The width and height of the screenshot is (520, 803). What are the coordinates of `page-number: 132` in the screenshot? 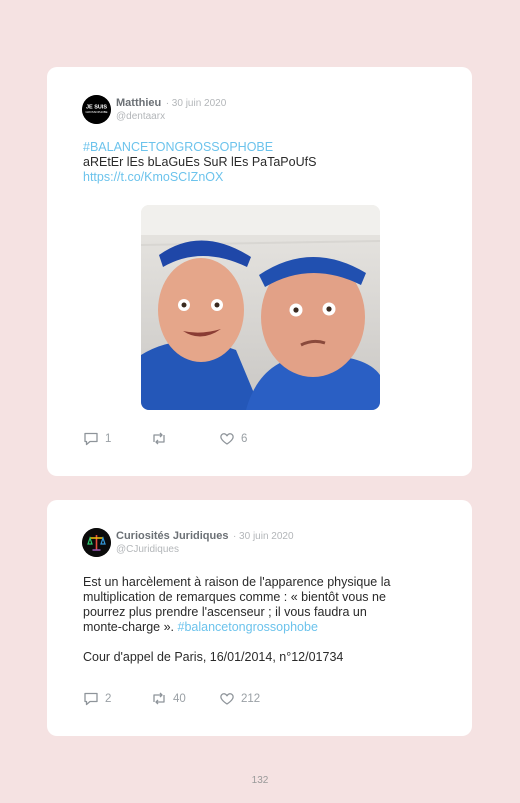 It's located at (260, 780).